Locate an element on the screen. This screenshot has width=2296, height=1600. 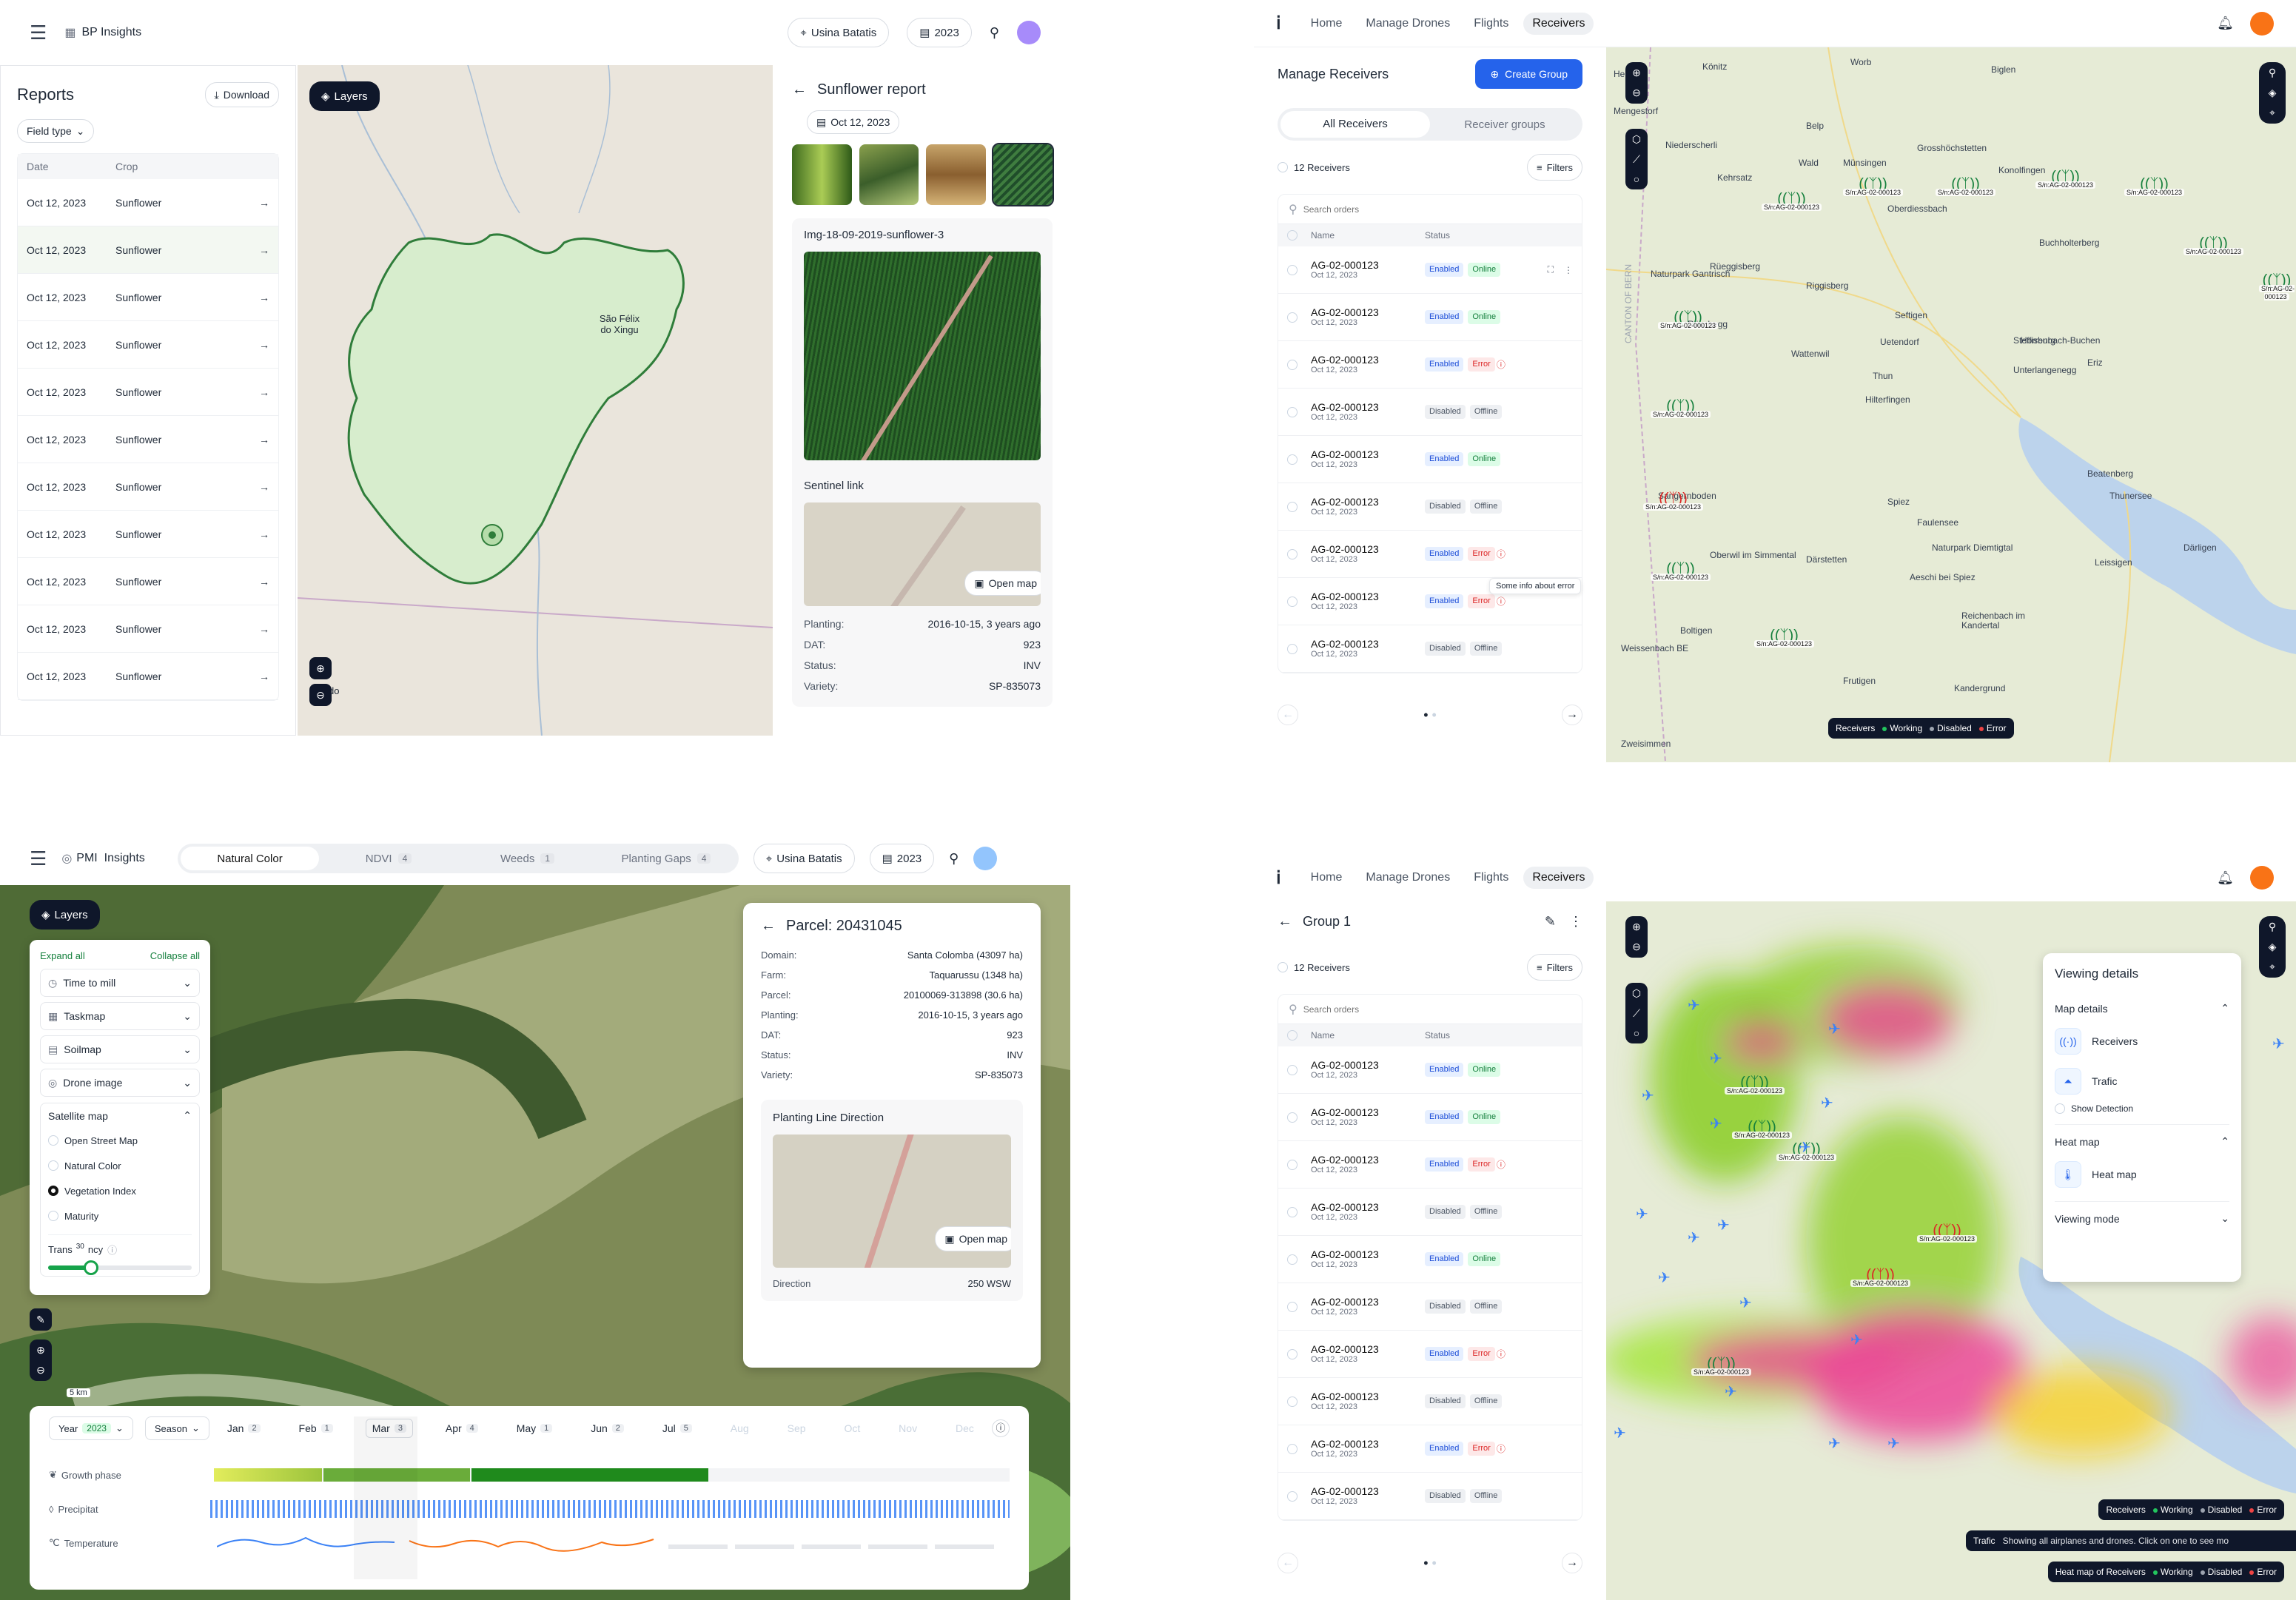
report-date: ▤ Oct 12, 2023 is located at coordinates (853, 122).